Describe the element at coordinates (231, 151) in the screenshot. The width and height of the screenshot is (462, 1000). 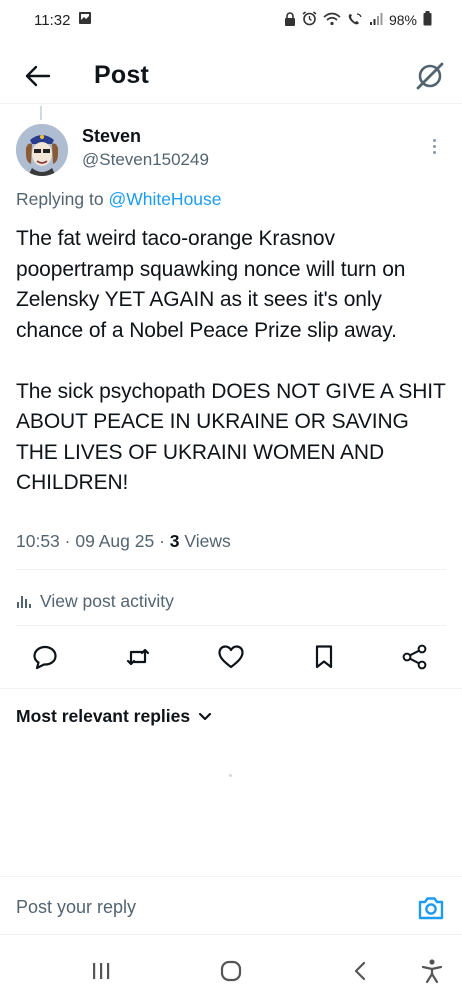
I see `post-author: Steven @Steven150249` at that location.